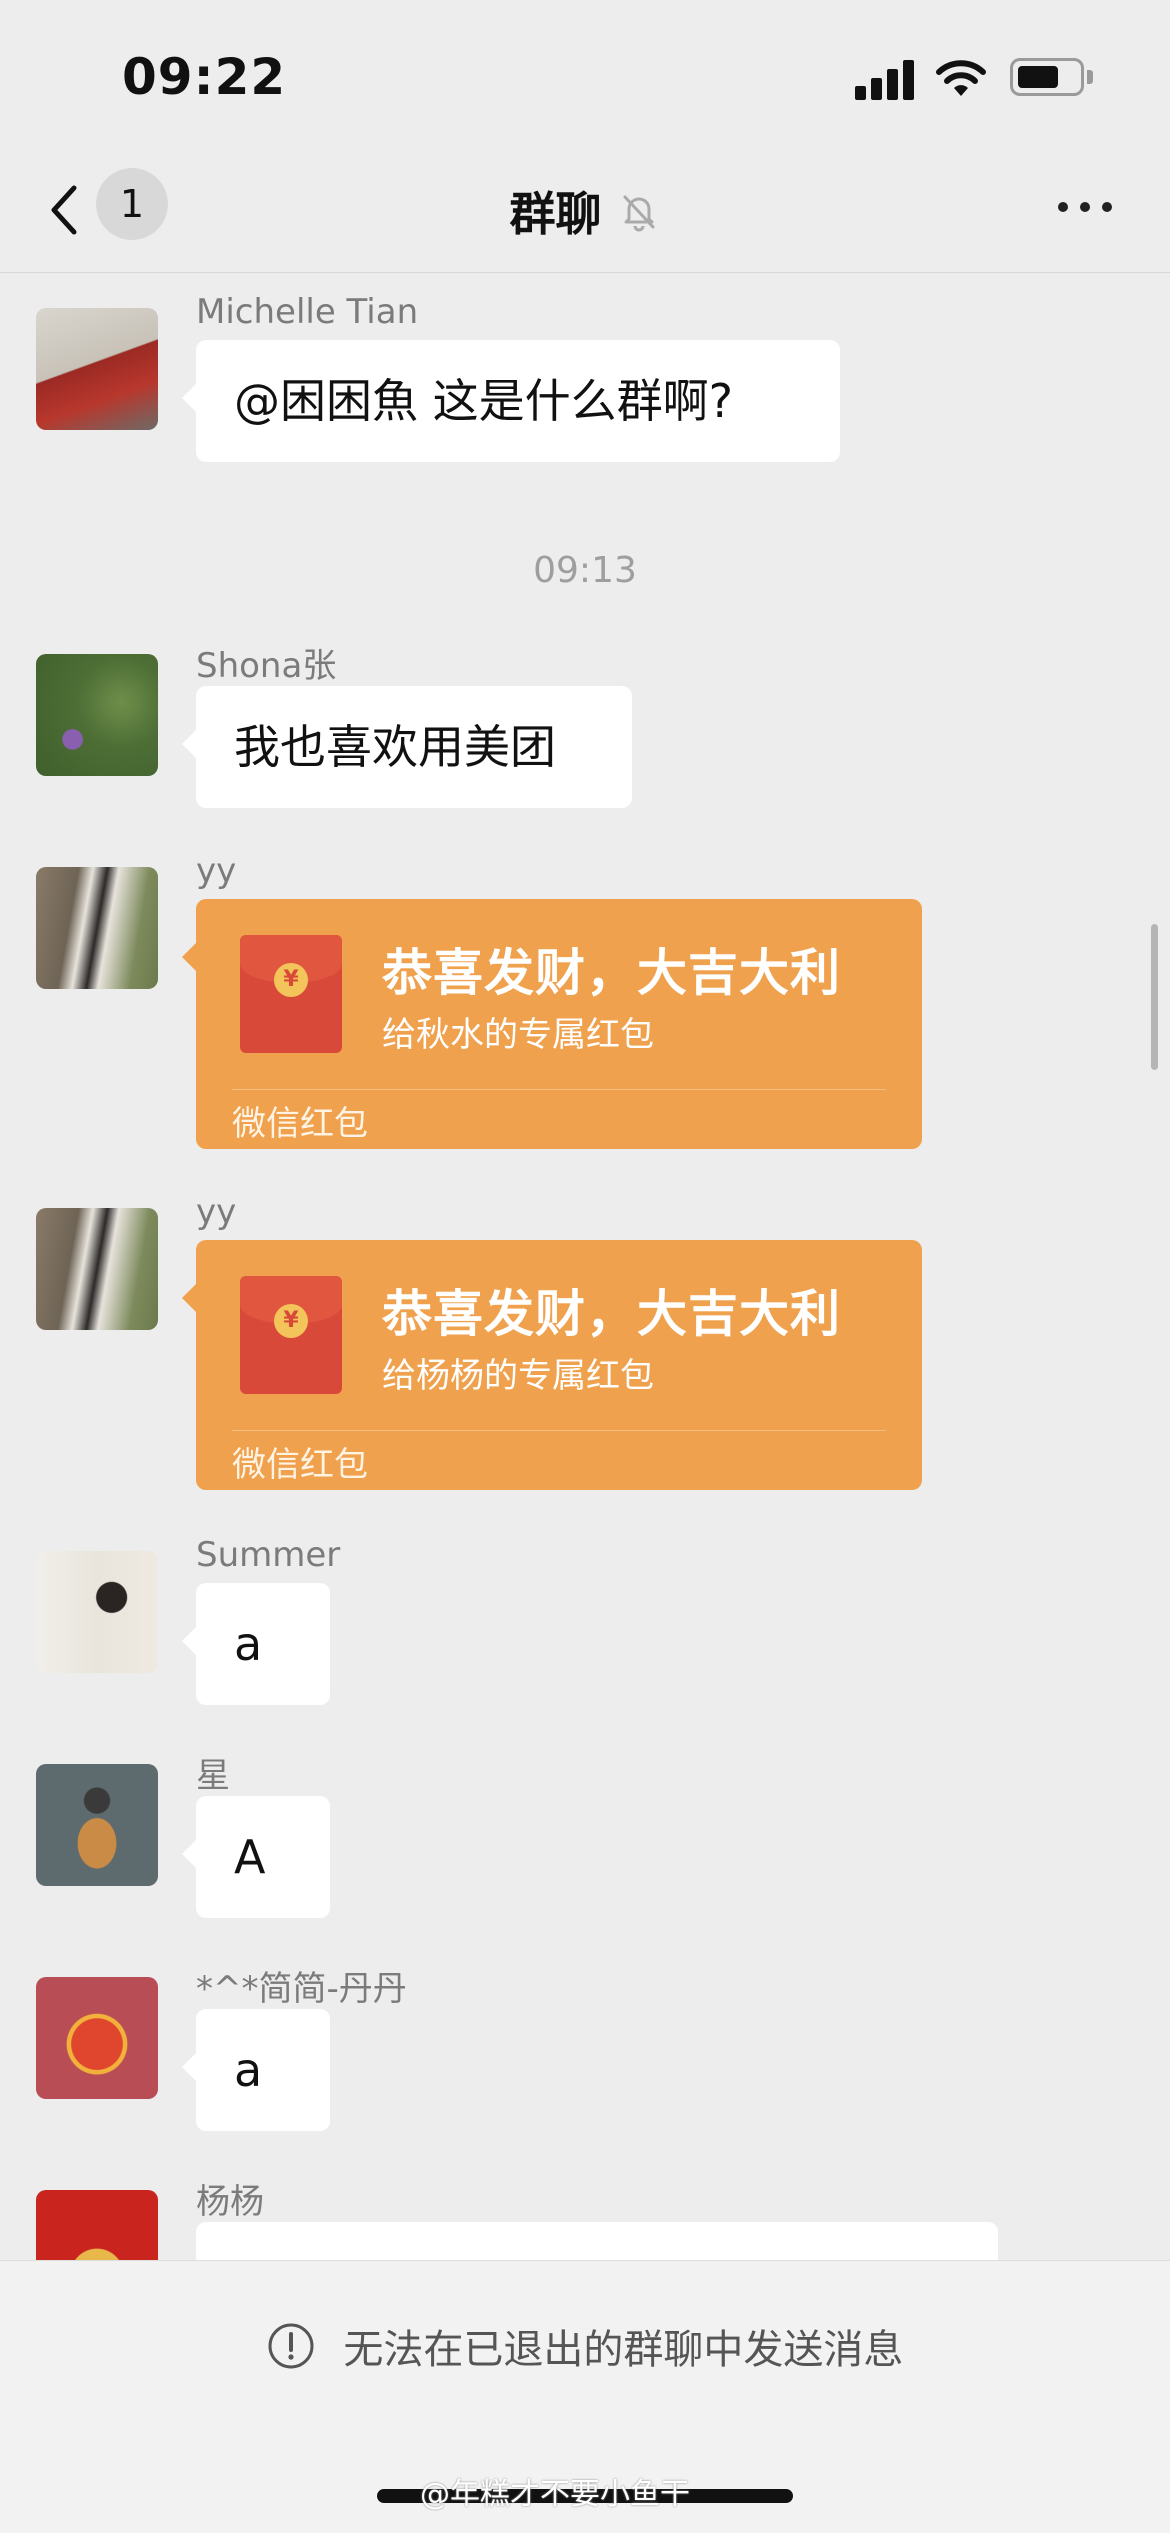 This screenshot has width=1170, height=2533. I want to click on sender-name: Michelle Tian, so click(307, 312).